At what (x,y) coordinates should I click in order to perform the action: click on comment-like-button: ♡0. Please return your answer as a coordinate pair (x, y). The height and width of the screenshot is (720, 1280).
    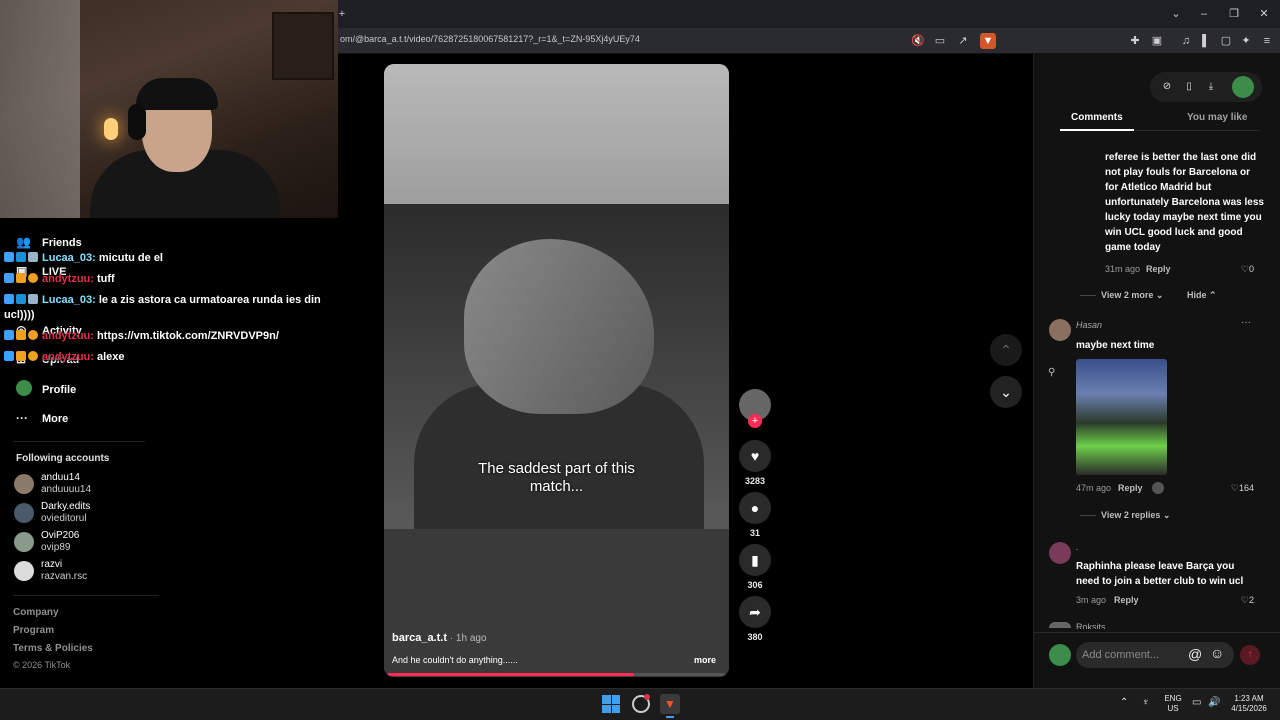
    Looking at the image, I should click on (1238, 269).